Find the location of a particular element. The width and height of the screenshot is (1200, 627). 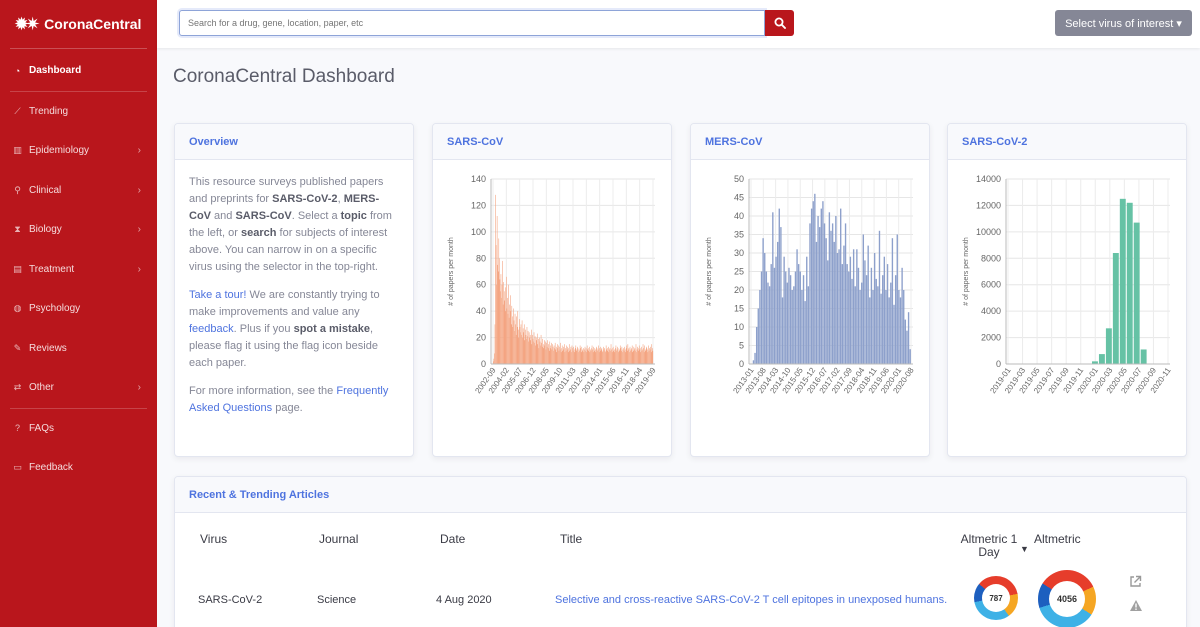

y-tick-label: 12000 is located at coordinates (988, 205).